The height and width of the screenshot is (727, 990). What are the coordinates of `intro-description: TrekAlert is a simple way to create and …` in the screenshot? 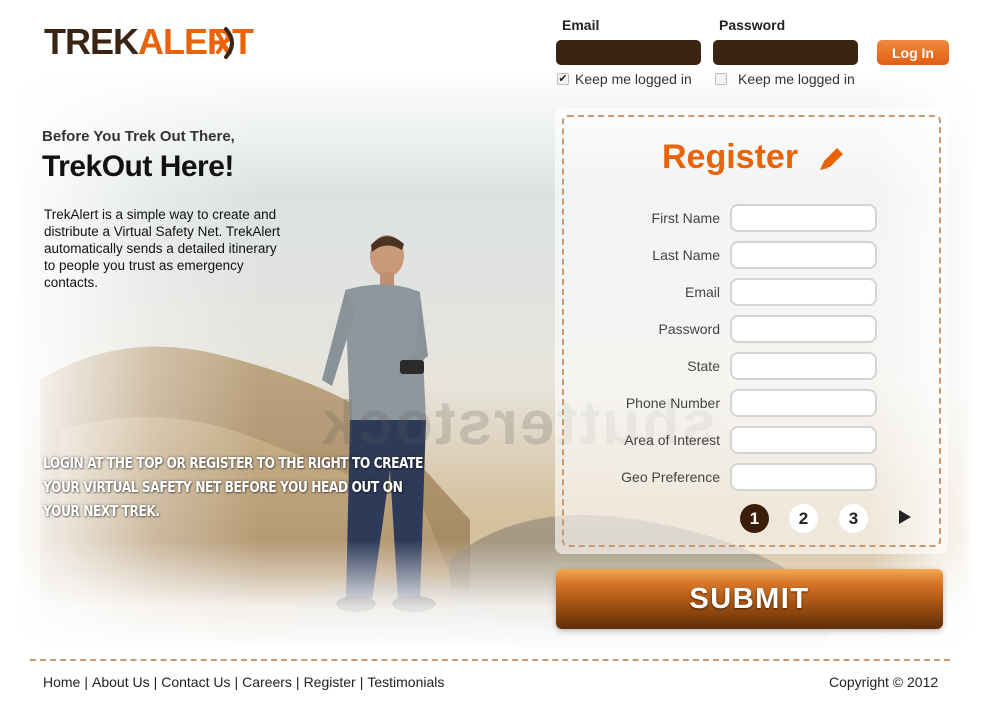 It's located at (162, 248).